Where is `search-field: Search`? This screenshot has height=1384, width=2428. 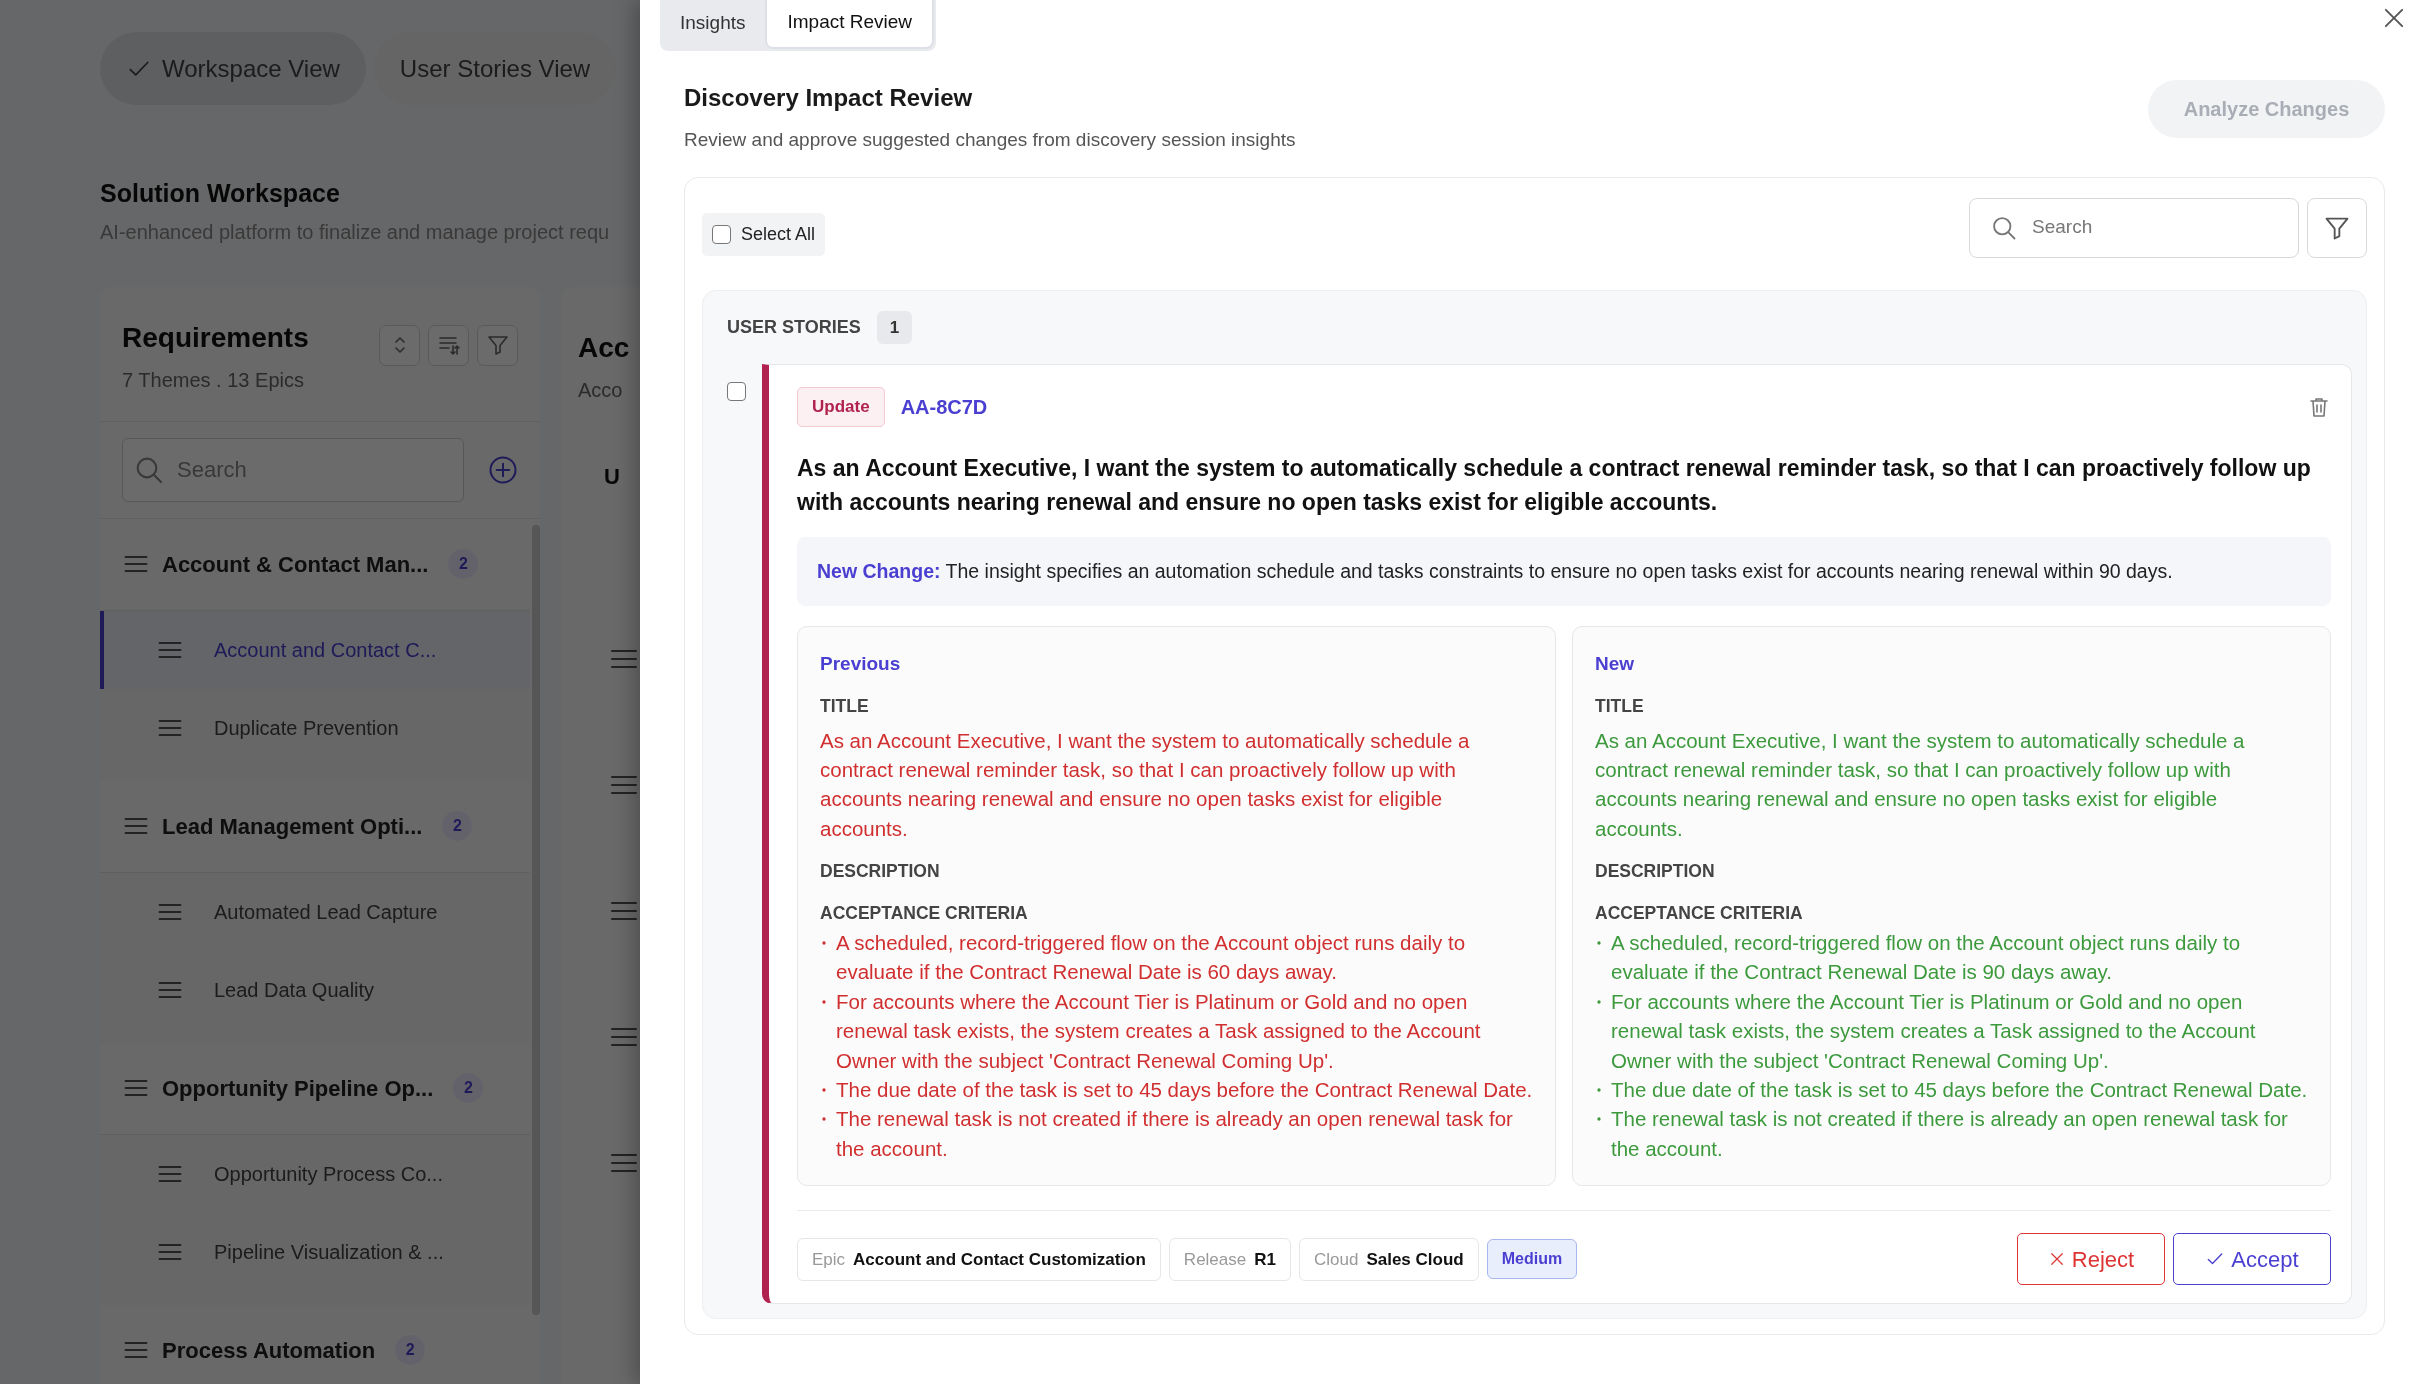
search-field: Search is located at coordinates (2134, 227).